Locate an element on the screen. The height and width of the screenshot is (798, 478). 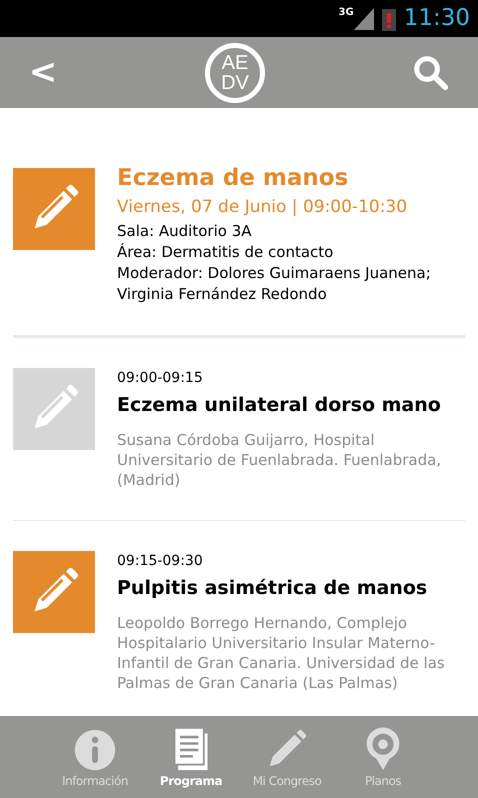
signal-icon is located at coordinates (364, 19).